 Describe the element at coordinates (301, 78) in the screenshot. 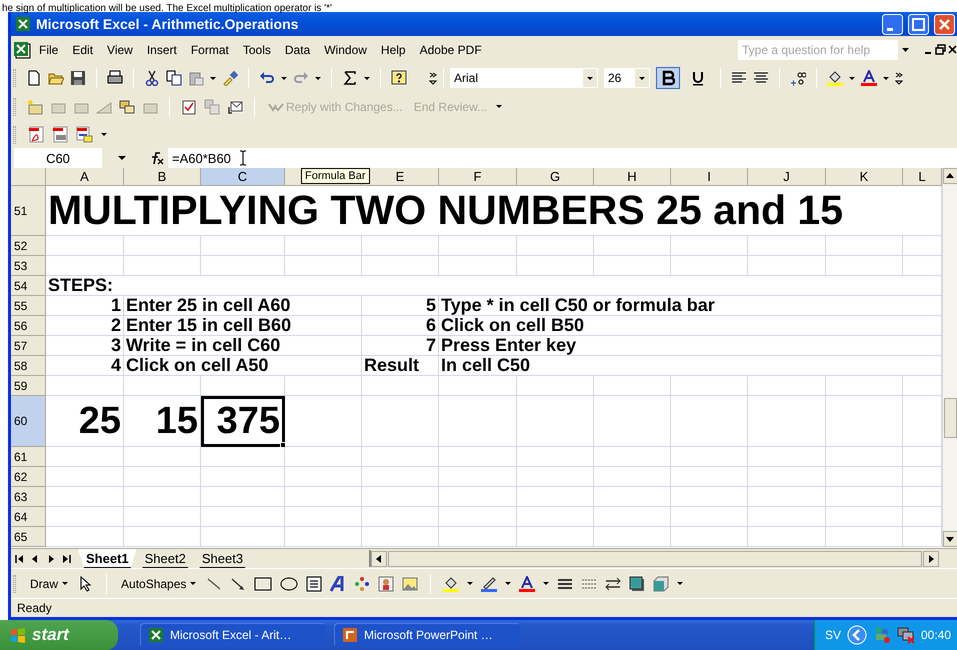

I see `redo-icon` at that location.